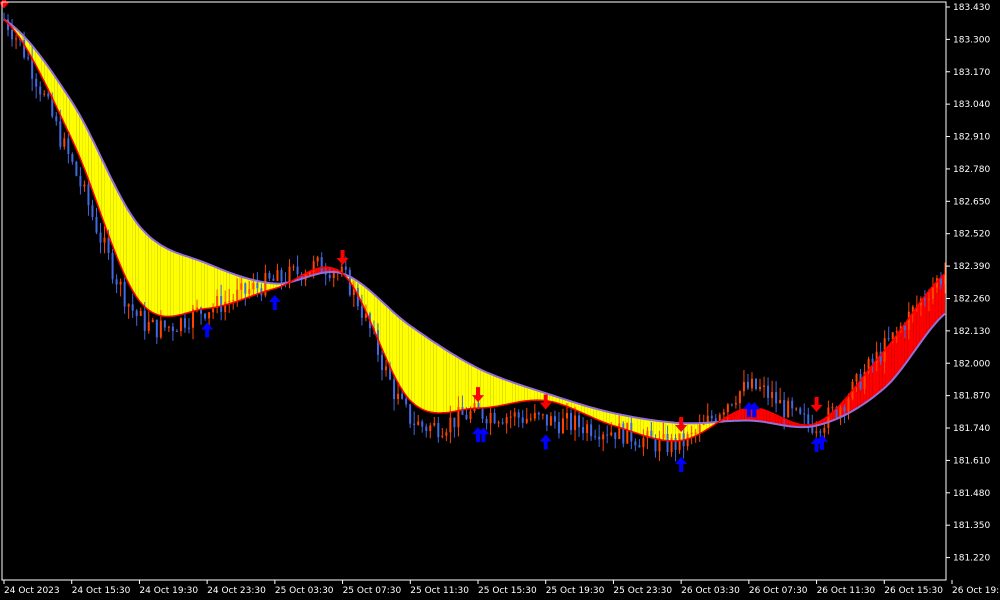  Describe the element at coordinates (32, 591) in the screenshot. I see `x-tick-label: 24 Oct 2023` at that location.